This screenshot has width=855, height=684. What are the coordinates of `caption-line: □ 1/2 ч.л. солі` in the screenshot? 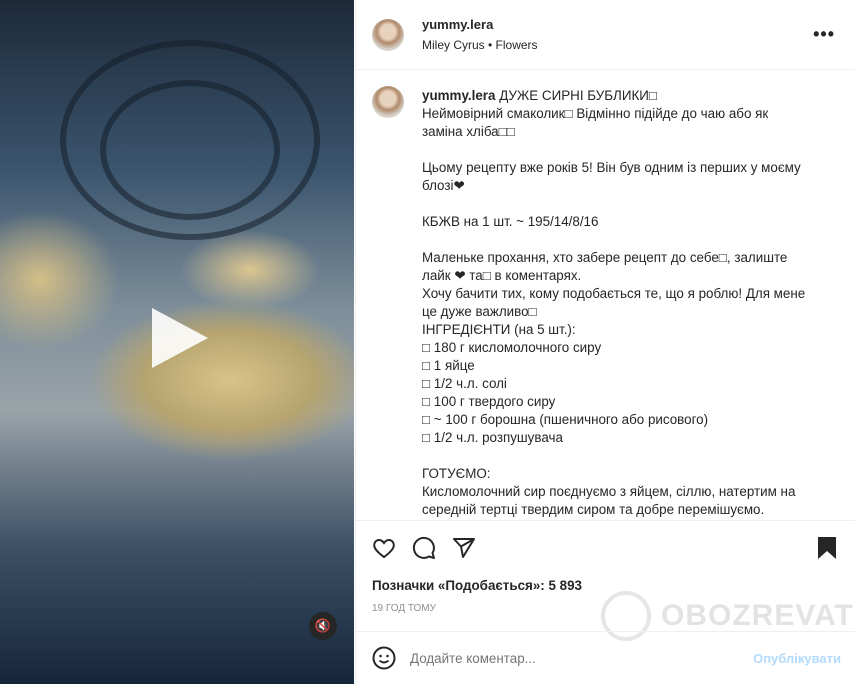 It's located at (464, 383).